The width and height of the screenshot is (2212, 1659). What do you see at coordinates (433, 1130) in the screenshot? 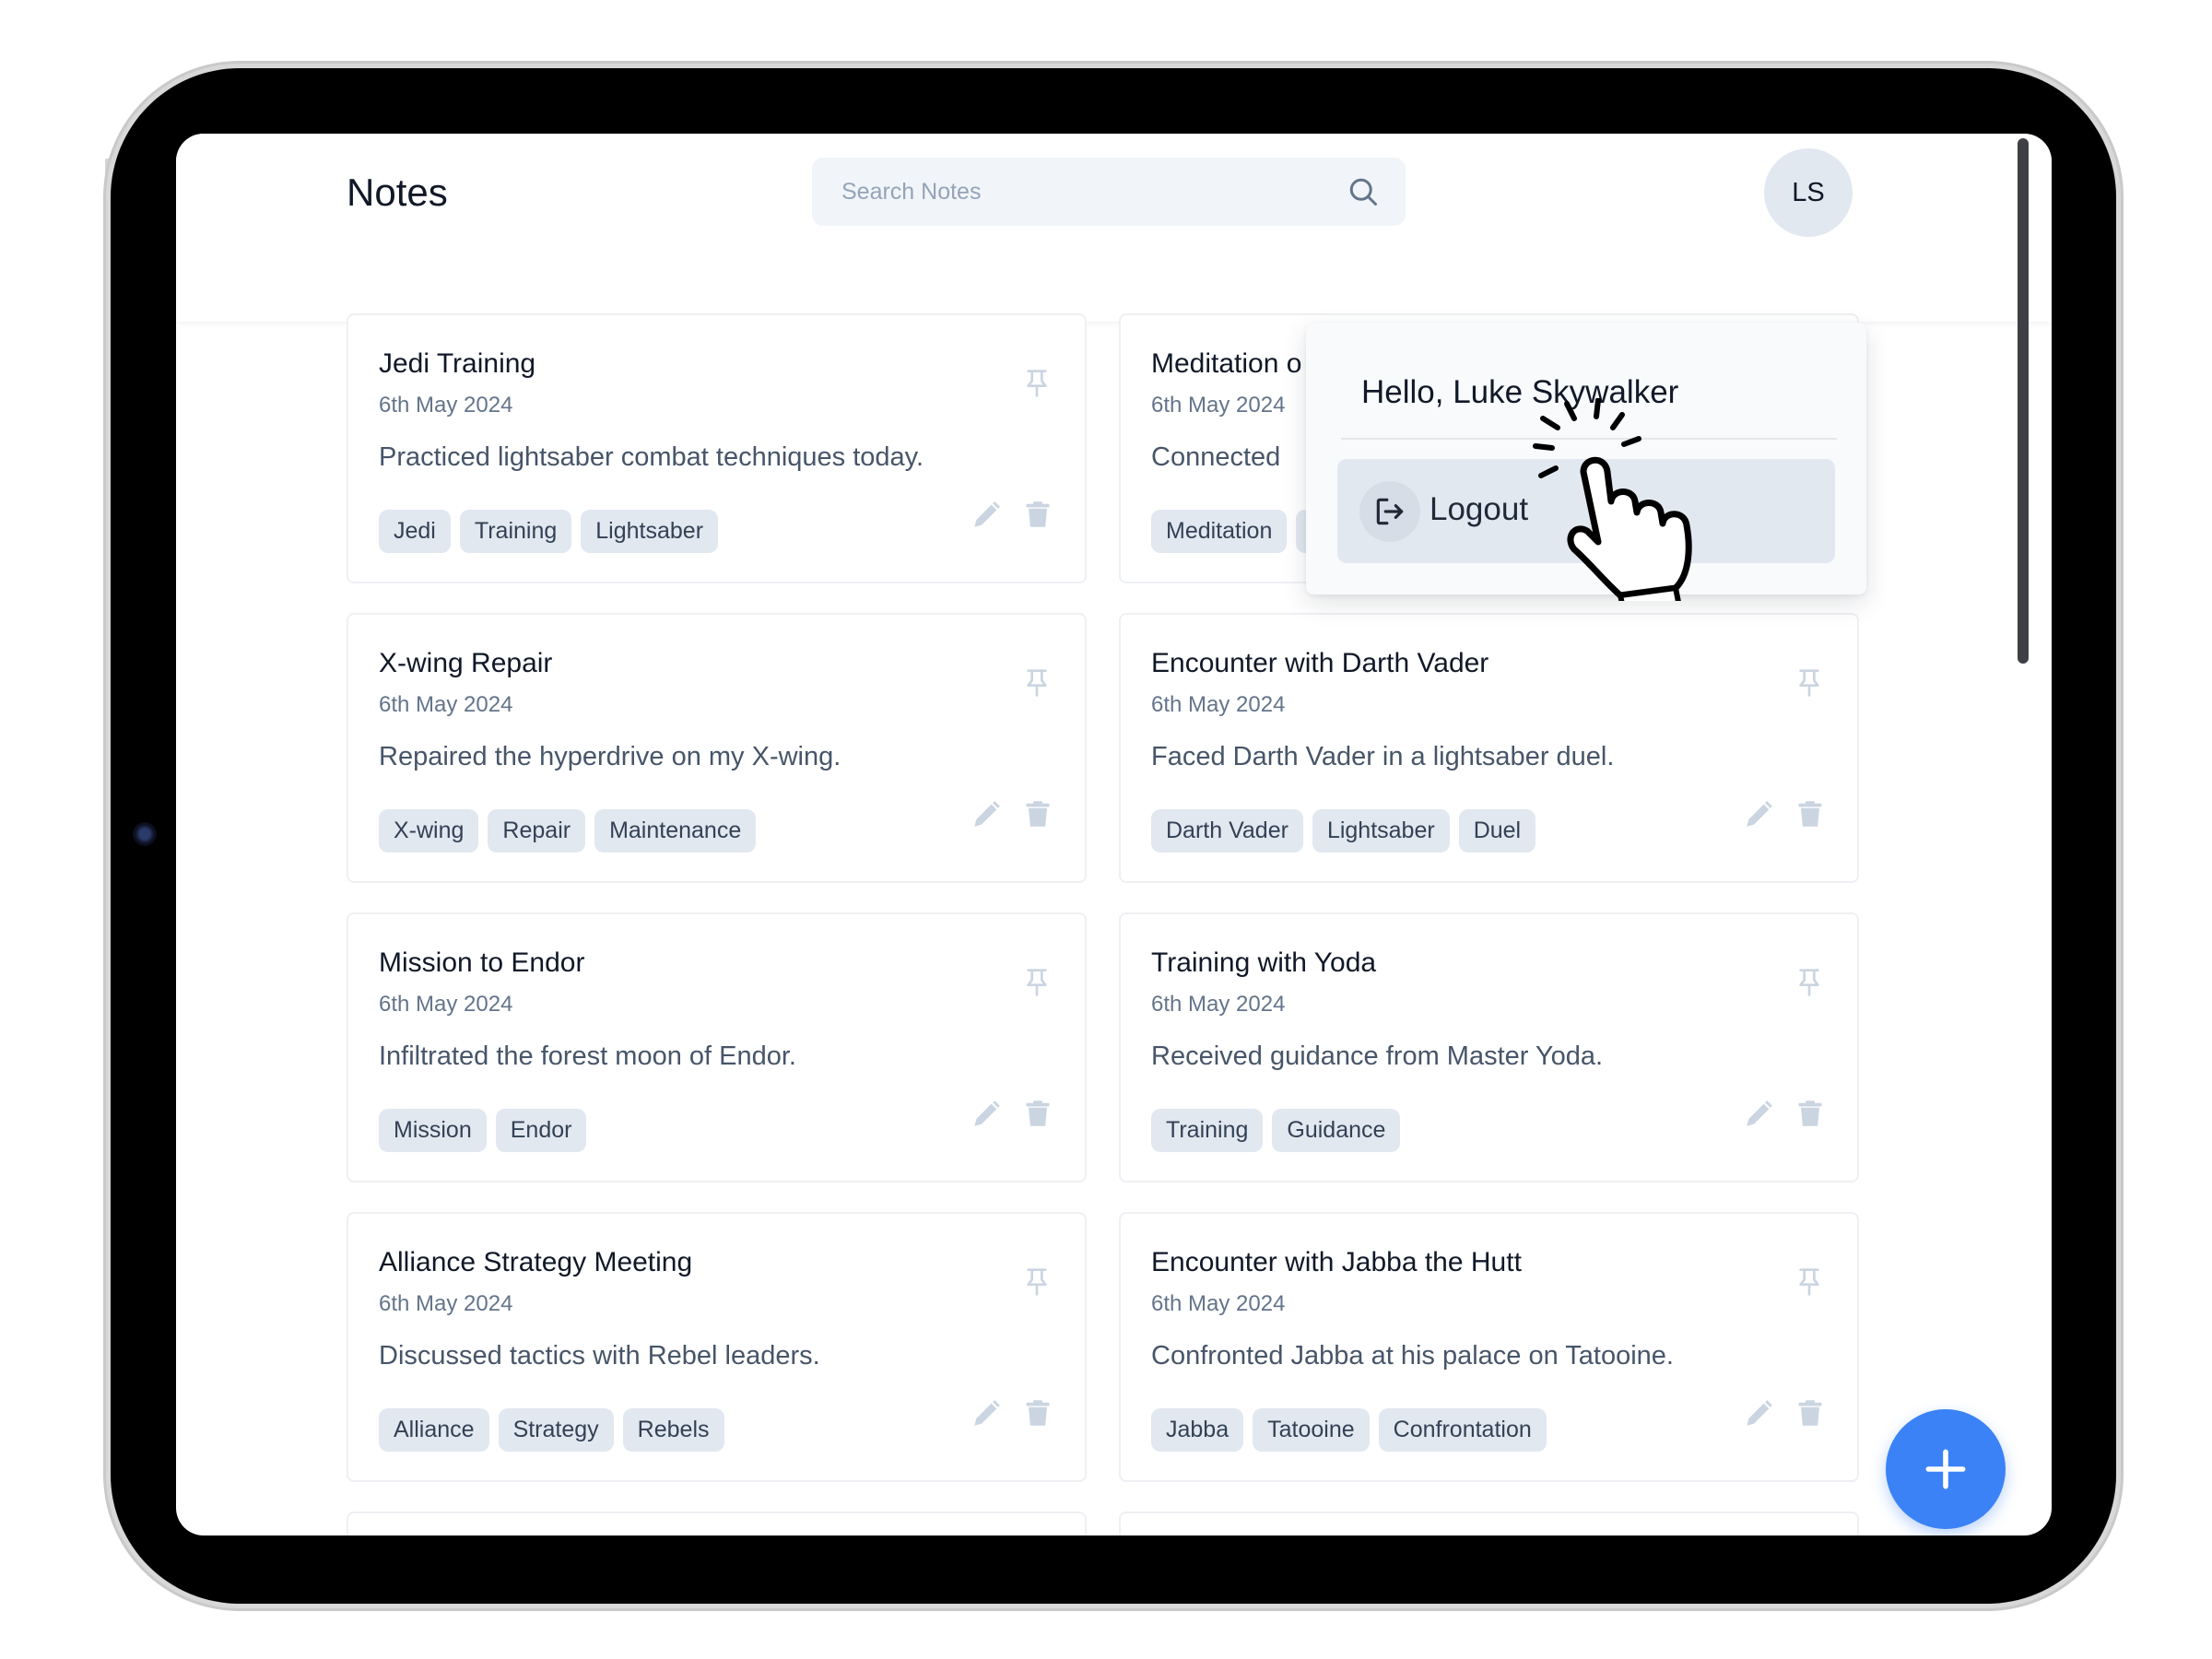
I see `tag-chip: Mission` at bounding box center [433, 1130].